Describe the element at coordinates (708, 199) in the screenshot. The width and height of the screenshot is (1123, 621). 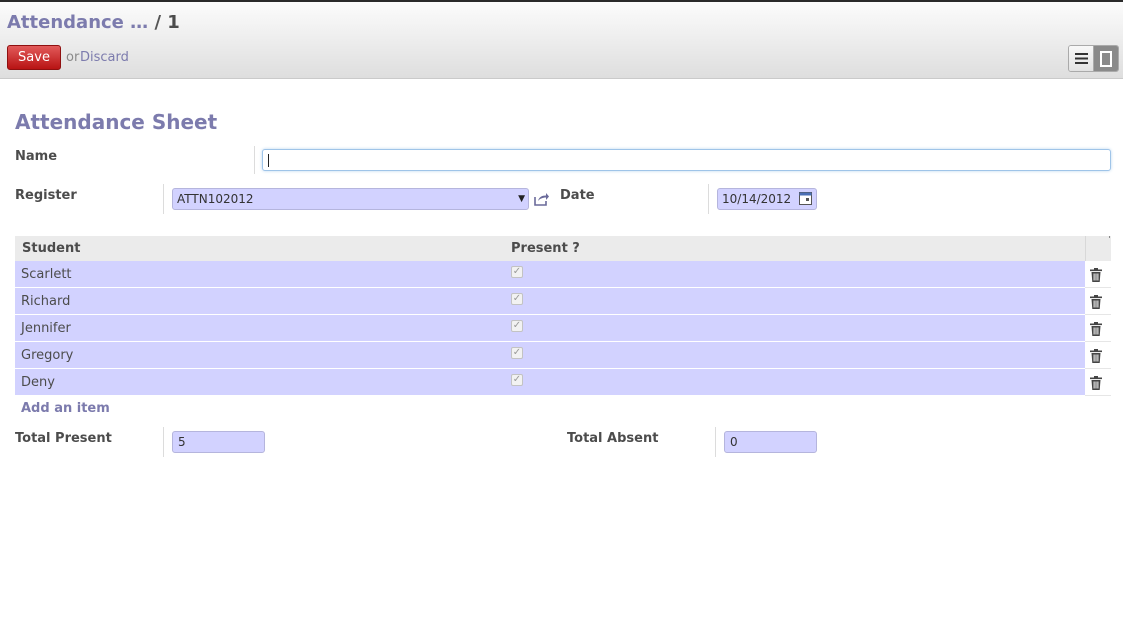
I see `date-label-separator` at that location.